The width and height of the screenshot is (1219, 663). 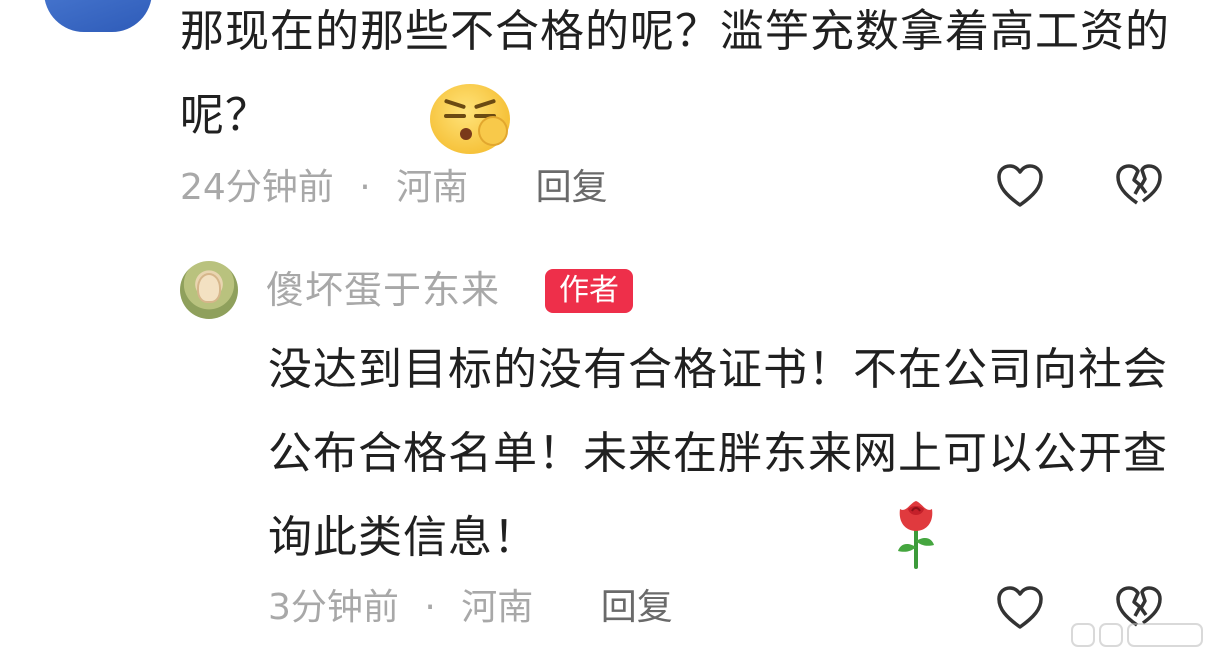 What do you see at coordinates (209, 290) in the screenshot?
I see `reply-avatar` at bounding box center [209, 290].